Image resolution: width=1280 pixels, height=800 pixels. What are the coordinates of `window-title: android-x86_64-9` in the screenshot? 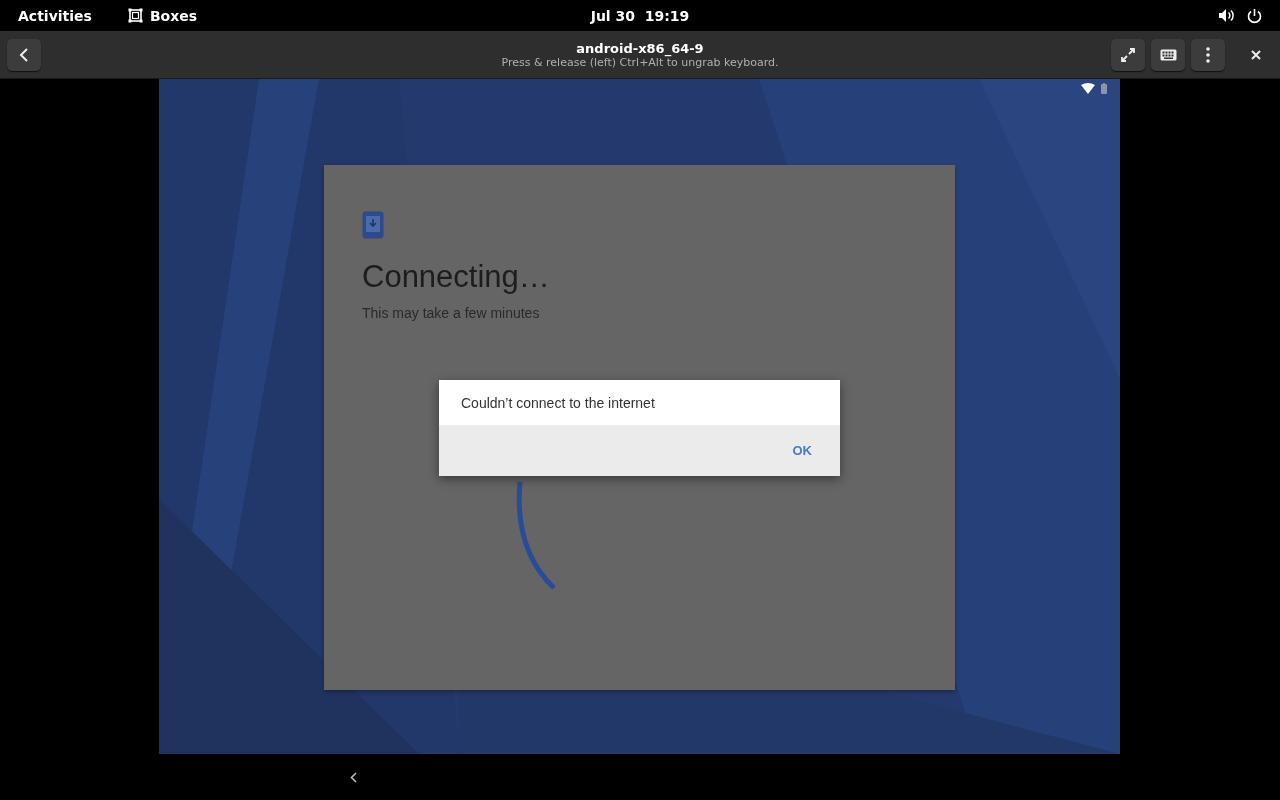 It's located at (640, 48).